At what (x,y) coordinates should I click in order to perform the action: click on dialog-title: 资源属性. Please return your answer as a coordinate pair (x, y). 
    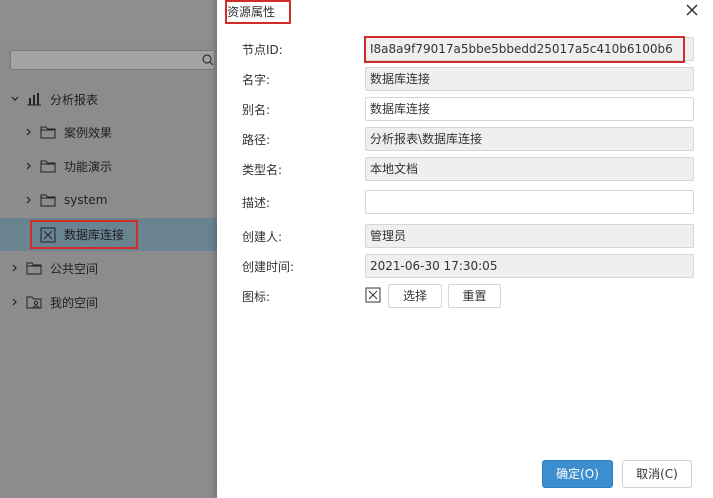
    Looking at the image, I should click on (251, 12).